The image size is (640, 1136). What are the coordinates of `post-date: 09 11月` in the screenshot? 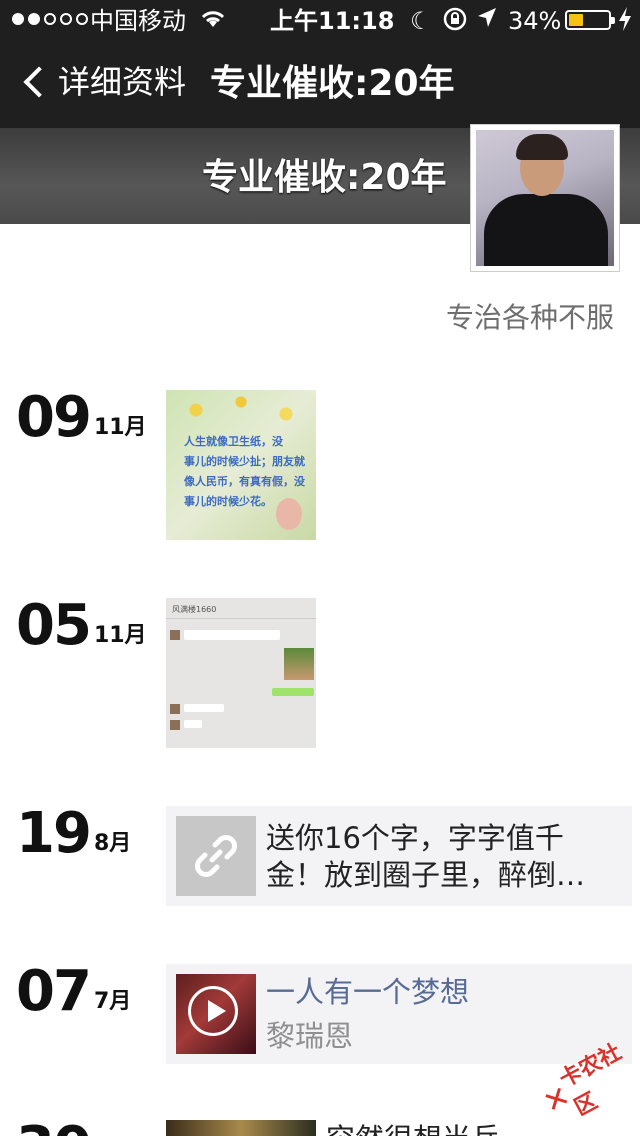 It's located at (81, 418).